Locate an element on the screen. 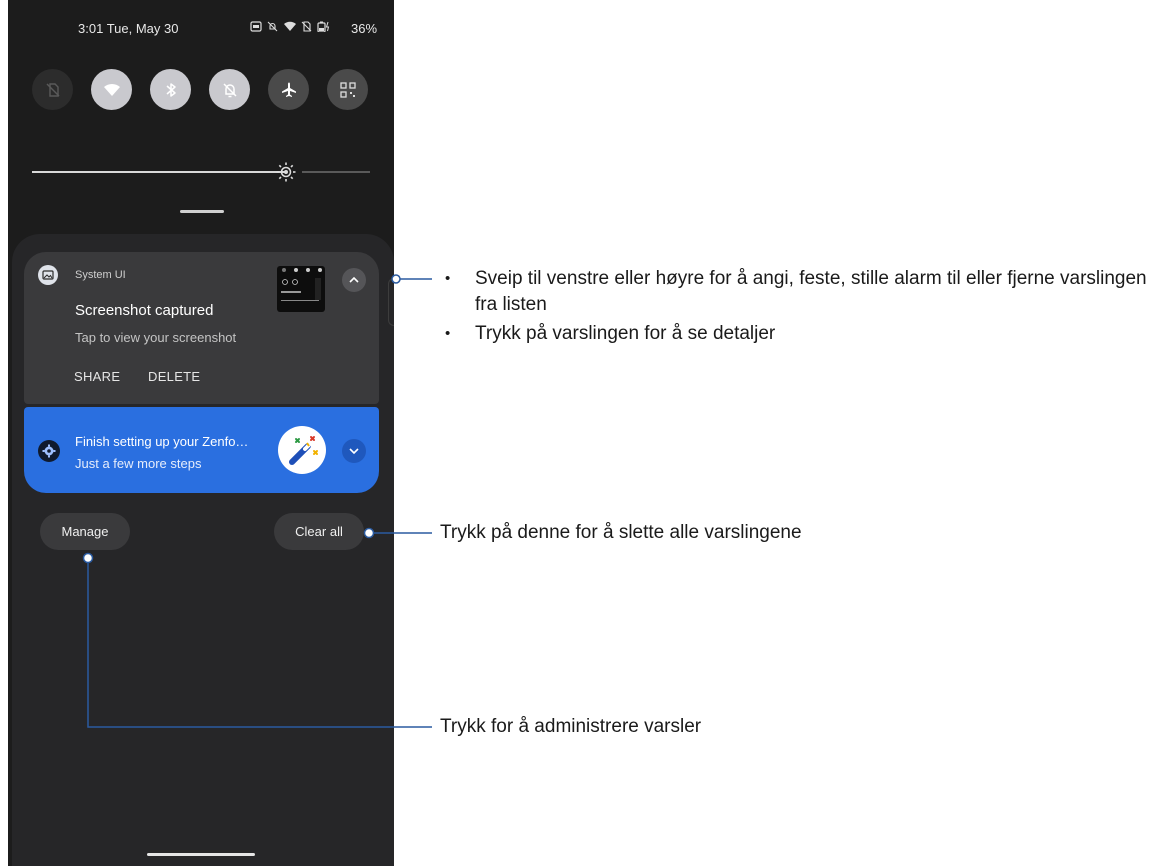 This screenshot has width=1165, height=866. screenshot-thumbnail is located at coordinates (301, 289).